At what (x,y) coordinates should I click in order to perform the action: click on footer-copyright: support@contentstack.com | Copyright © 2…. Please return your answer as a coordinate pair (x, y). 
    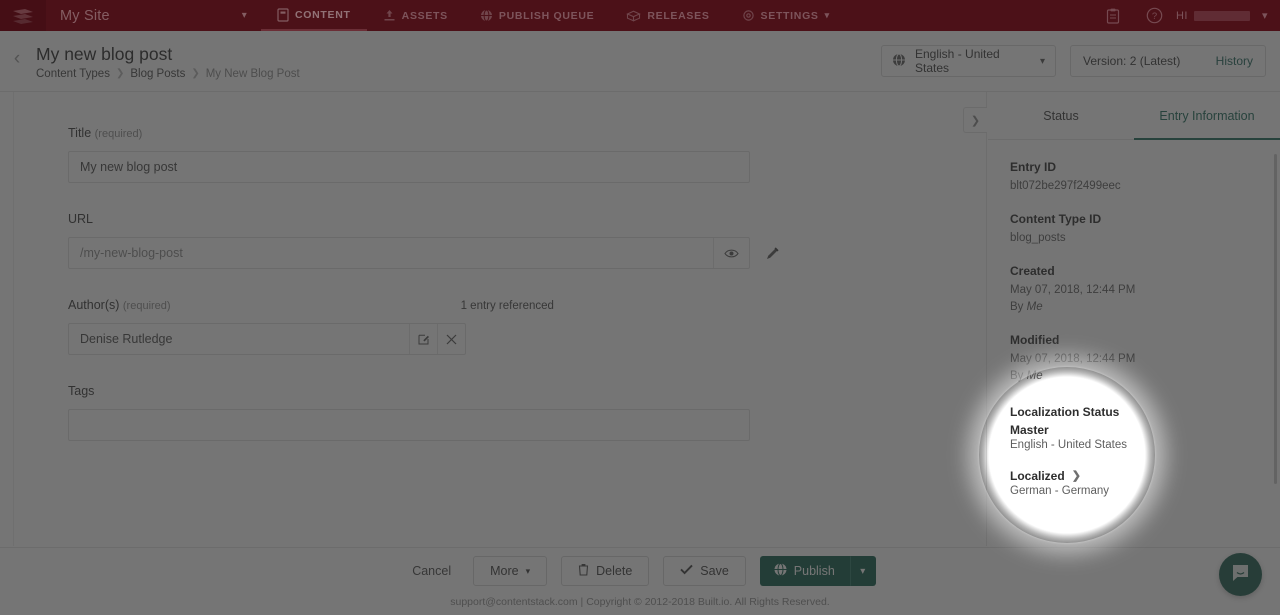
    Looking at the image, I should click on (640, 602).